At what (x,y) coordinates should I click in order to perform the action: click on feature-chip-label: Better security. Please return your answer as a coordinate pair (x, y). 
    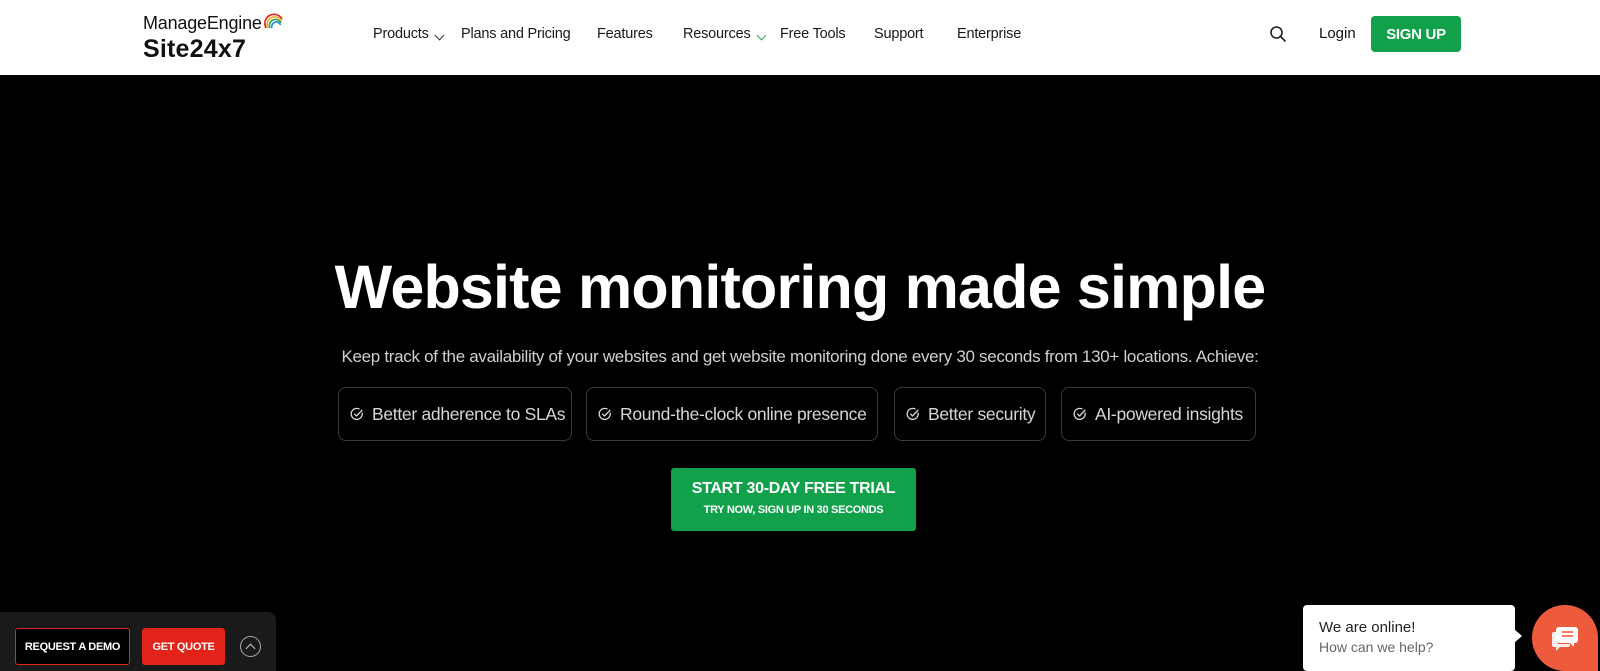
    Looking at the image, I should click on (982, 413).